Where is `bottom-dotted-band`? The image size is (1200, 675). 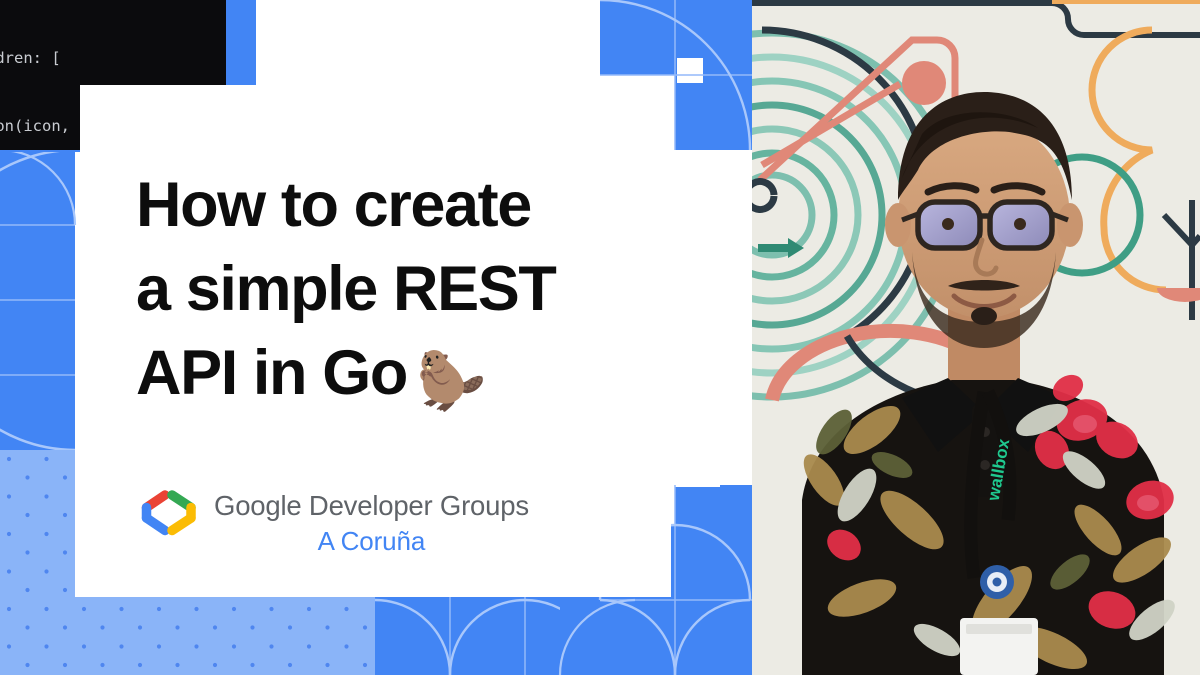 bottom-dotted-band is located at coordinates (225, 636).